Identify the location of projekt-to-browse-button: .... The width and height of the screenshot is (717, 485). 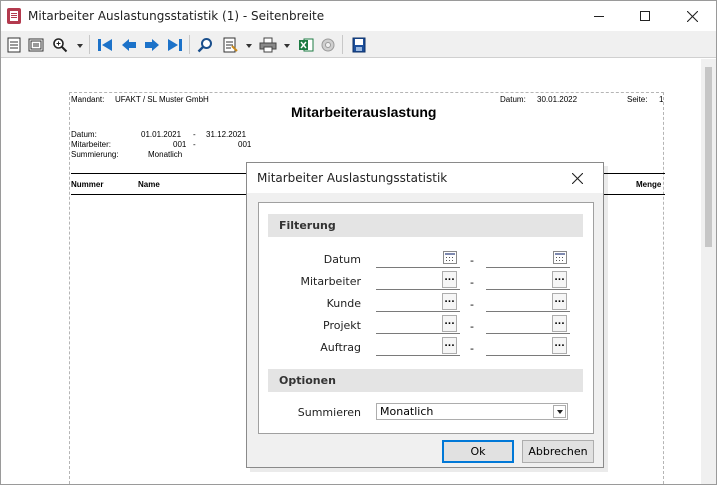
(559, 323).